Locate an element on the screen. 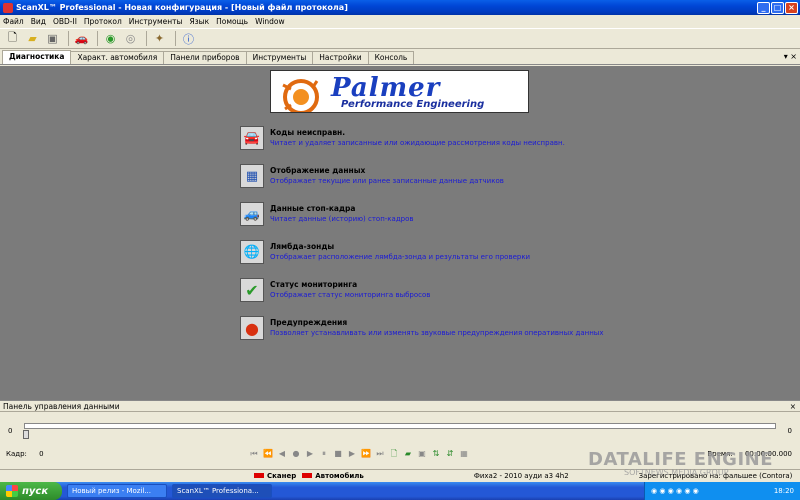 This screenshot has height=500, width=800. tab-vehicle-specs: Характ. автомобиля is located at coordinates (117, 57).